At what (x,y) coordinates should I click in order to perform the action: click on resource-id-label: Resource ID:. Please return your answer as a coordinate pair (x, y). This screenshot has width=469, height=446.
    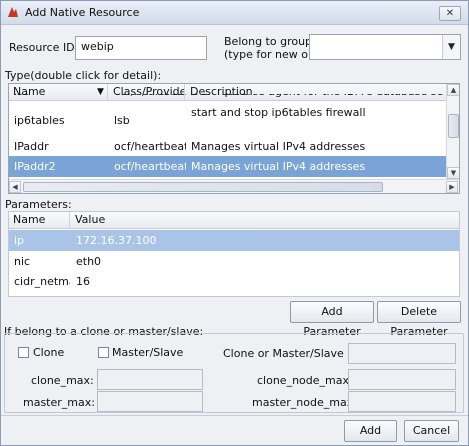
    Looking at the image, I should click on (44, 47).